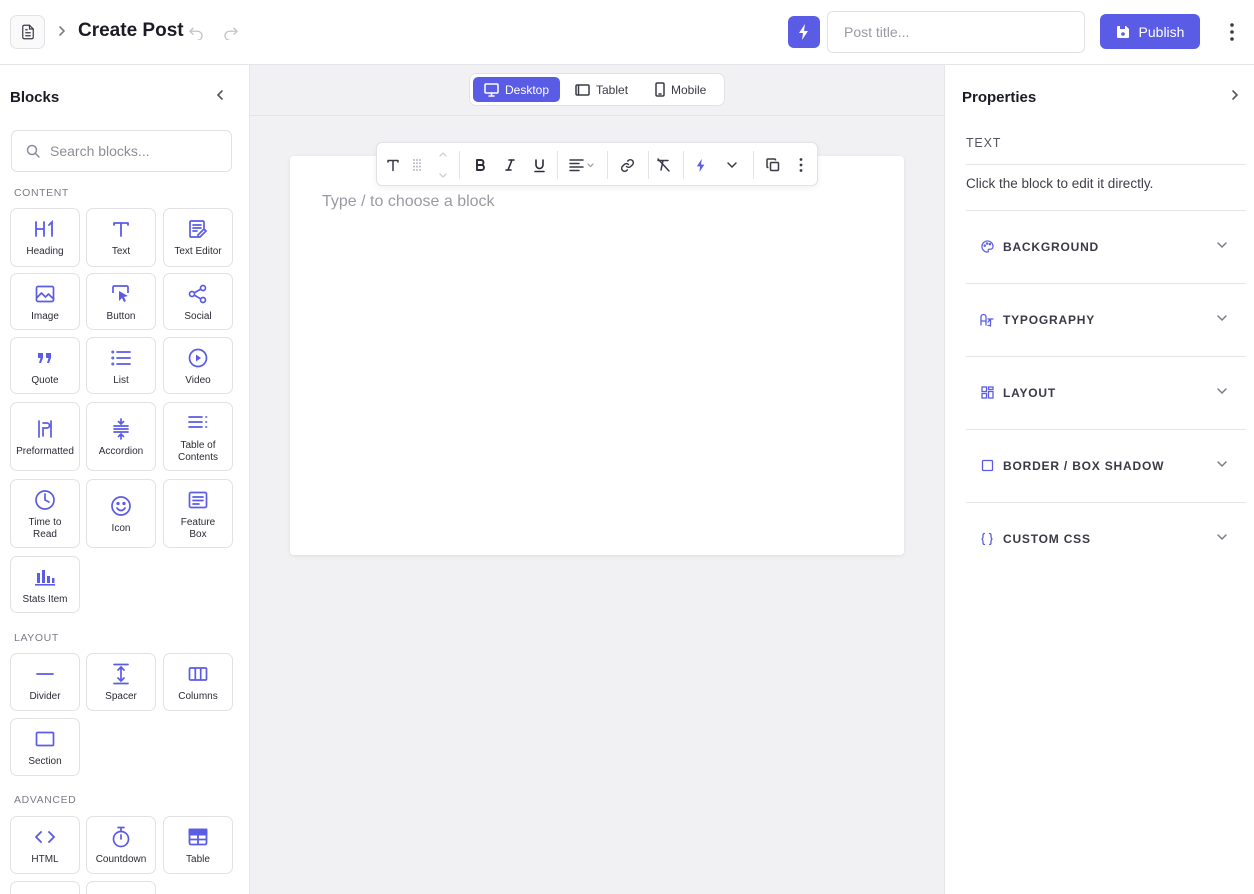 This screenshot has width=1254, height=894. I want to click on section-icon, so click(45, 739).